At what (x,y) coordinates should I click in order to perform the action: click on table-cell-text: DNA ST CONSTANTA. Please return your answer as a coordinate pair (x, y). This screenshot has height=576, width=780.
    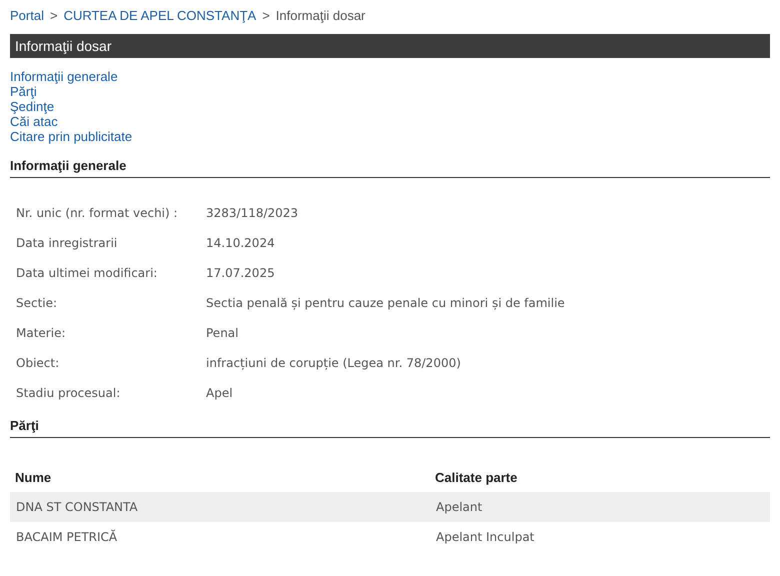
    Looking at the image, I should click on (77, 507).